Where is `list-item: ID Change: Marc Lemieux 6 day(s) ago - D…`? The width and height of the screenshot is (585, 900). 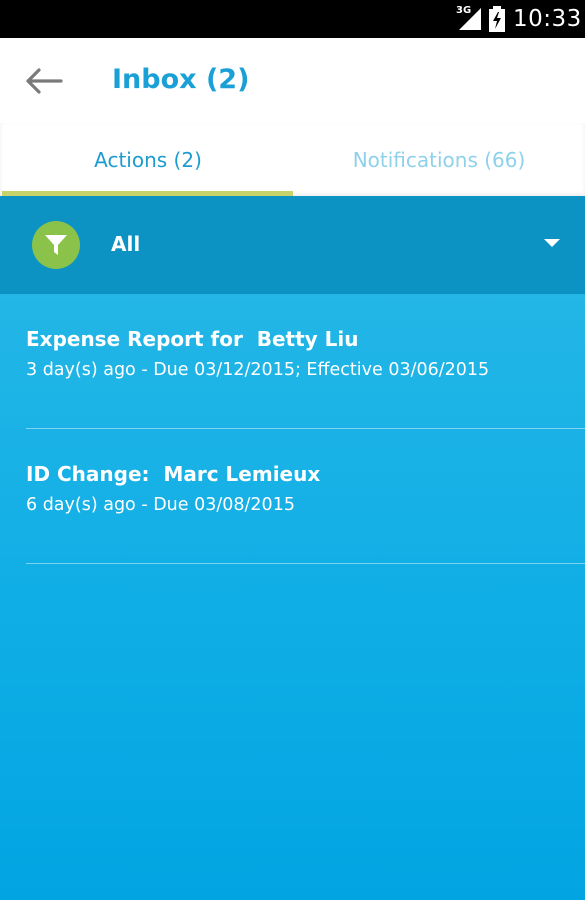
list-item: ID Change: Marc Lemieux 6 day(s) ago - D… is located at coordinates (305, 496).